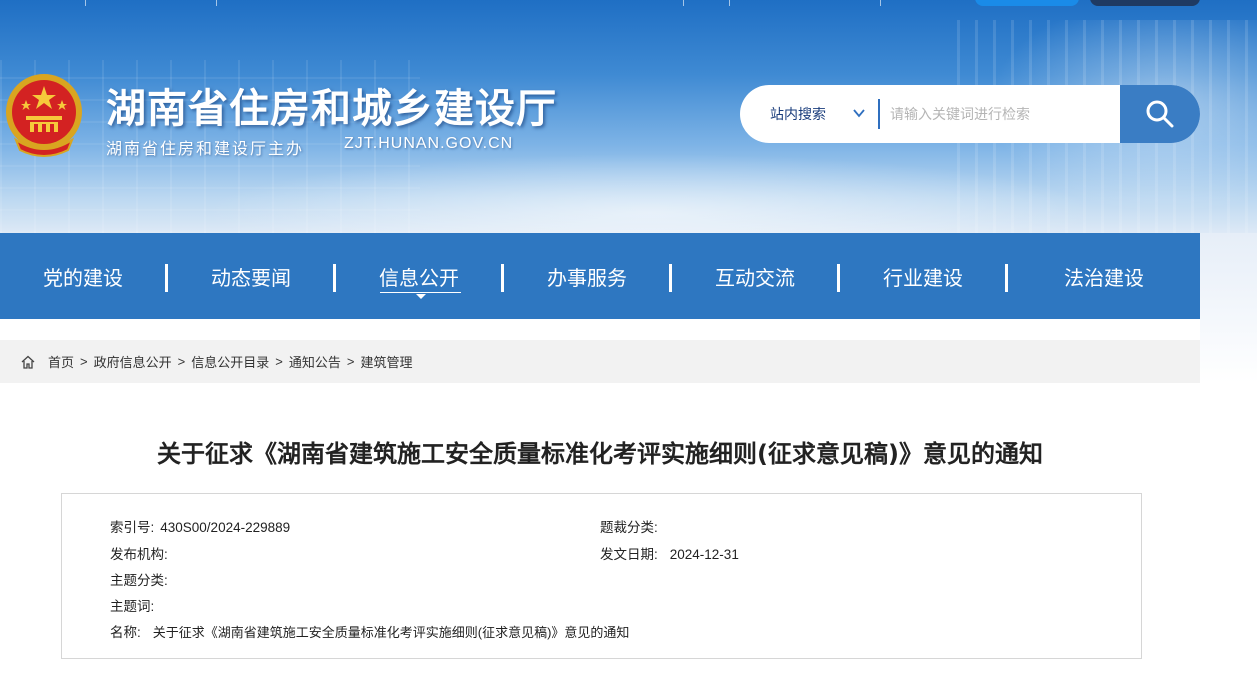 The image size is (1257, 674). What do you see at coordinates (429, 143) in the screenshot?
I see `site-domain: ZJT.HUNAN.GOV.CN` at bounding box center [429, 143].